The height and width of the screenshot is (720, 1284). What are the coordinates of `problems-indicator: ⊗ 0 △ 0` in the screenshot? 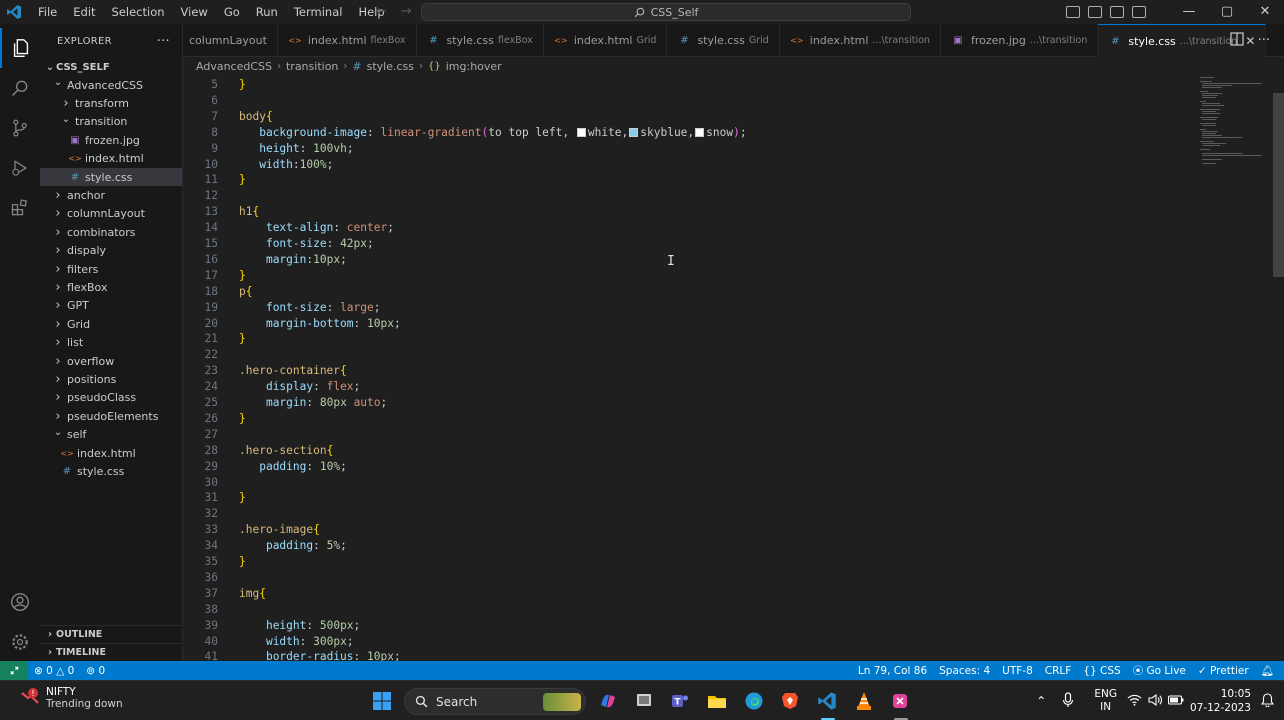 It's located at (54, 671).